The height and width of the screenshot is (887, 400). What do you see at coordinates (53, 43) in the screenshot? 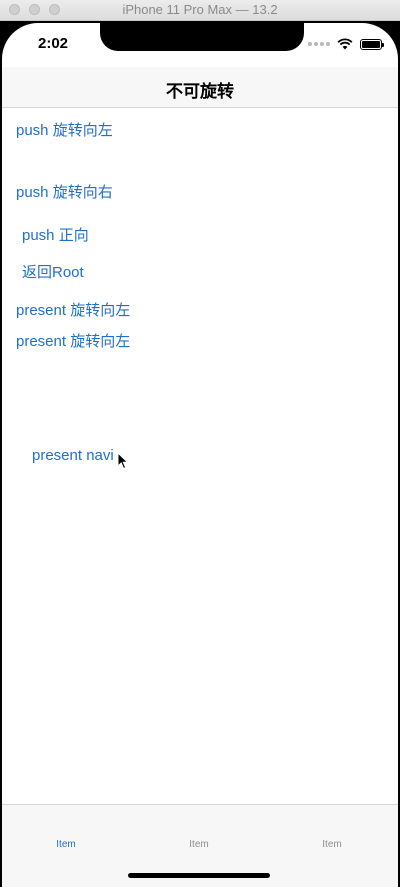
I see `status-time: 2:02` at bounding box center [53, 43].